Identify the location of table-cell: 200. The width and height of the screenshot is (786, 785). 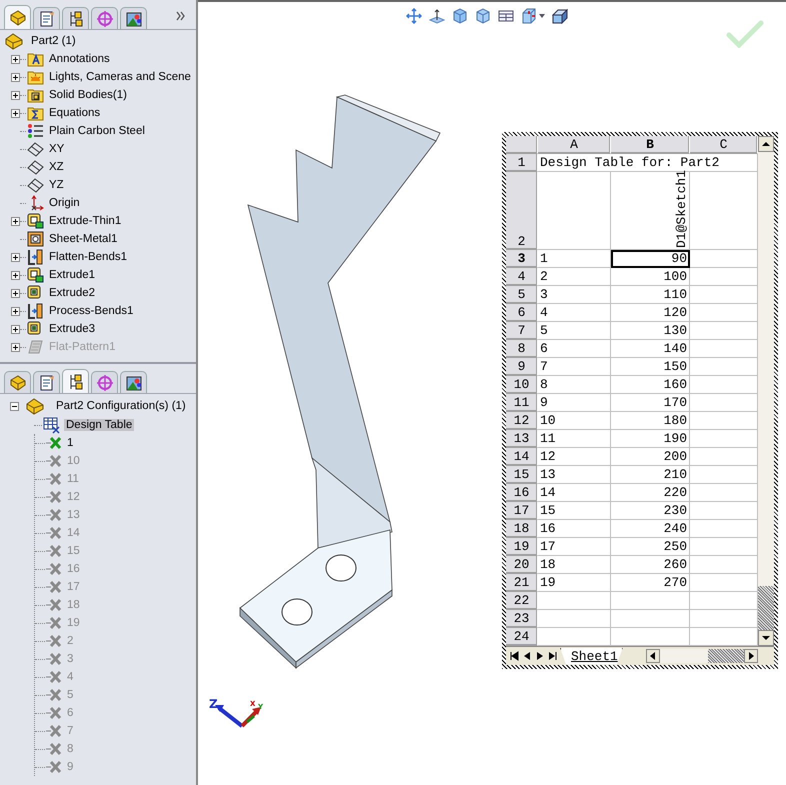
(650, 457).